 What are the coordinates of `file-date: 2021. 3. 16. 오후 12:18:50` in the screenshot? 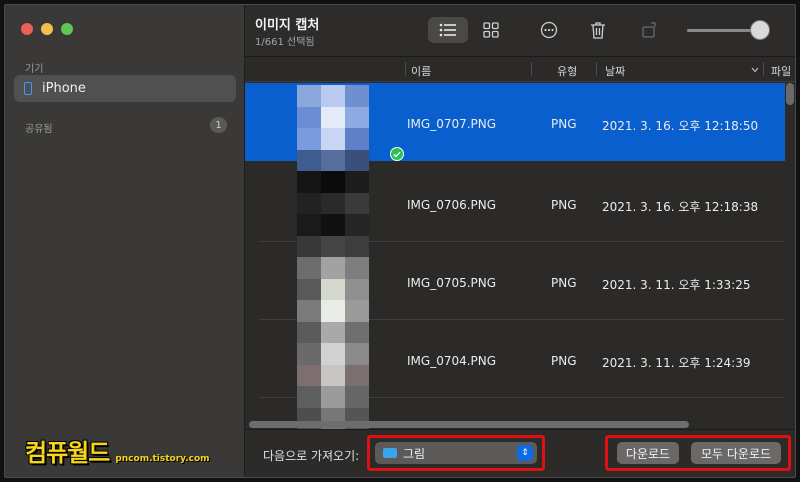 It's located at (680, 126).